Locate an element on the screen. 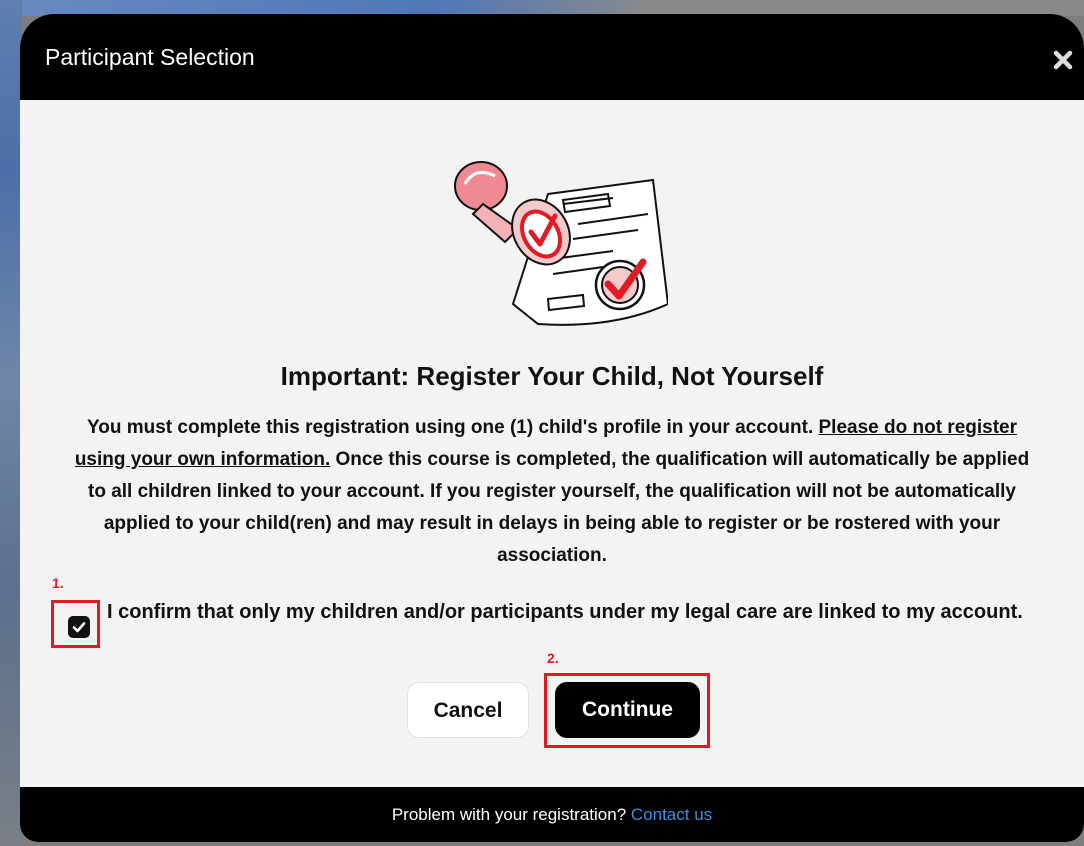  cancel-button: Cancel is located at coordinates (468, 710).